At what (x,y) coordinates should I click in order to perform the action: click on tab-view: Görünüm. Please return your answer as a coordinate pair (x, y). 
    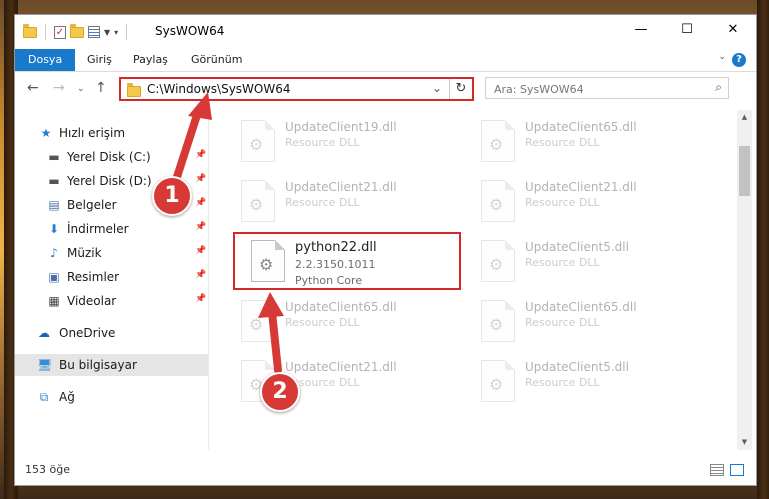
    Looking at the image, I should click on (216, 60).